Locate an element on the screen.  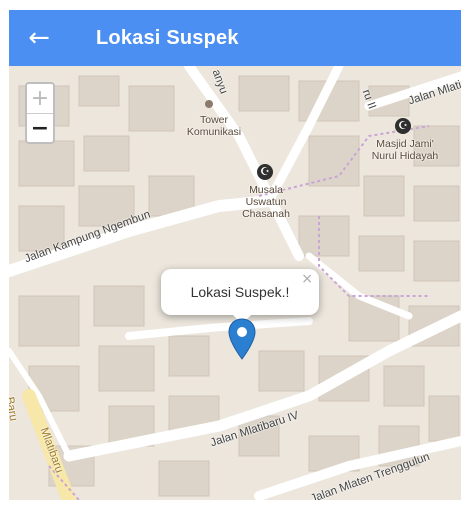
map-label-musala: Musala Uswatun Chasanah is located at coordinates (266, 202).